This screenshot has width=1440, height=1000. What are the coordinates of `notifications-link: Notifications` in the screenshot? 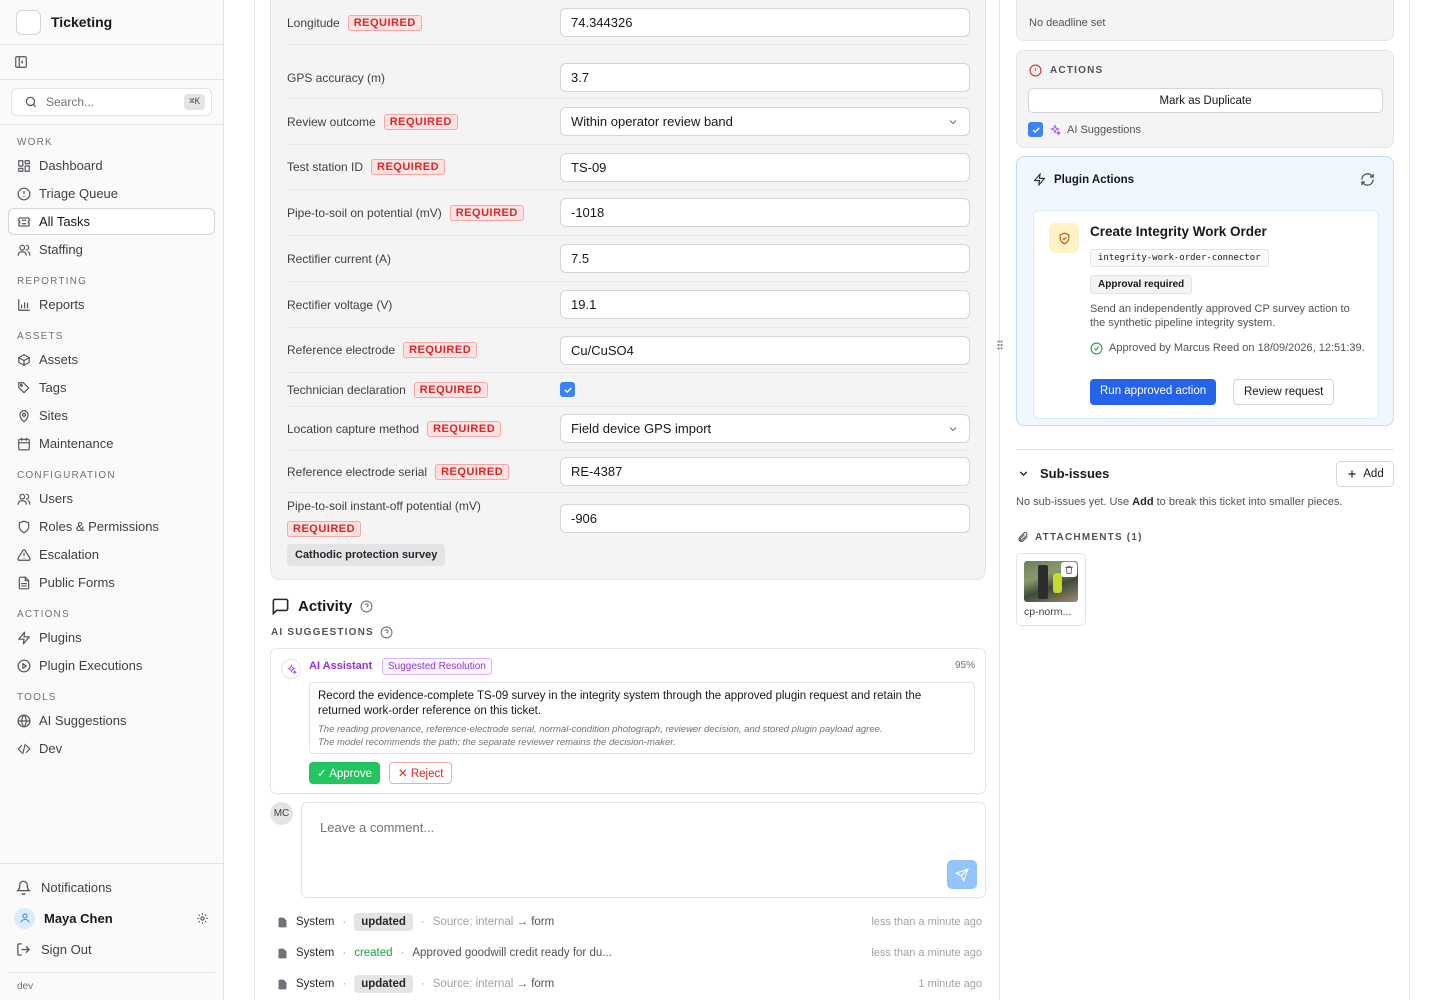 It's located at (111, 887).